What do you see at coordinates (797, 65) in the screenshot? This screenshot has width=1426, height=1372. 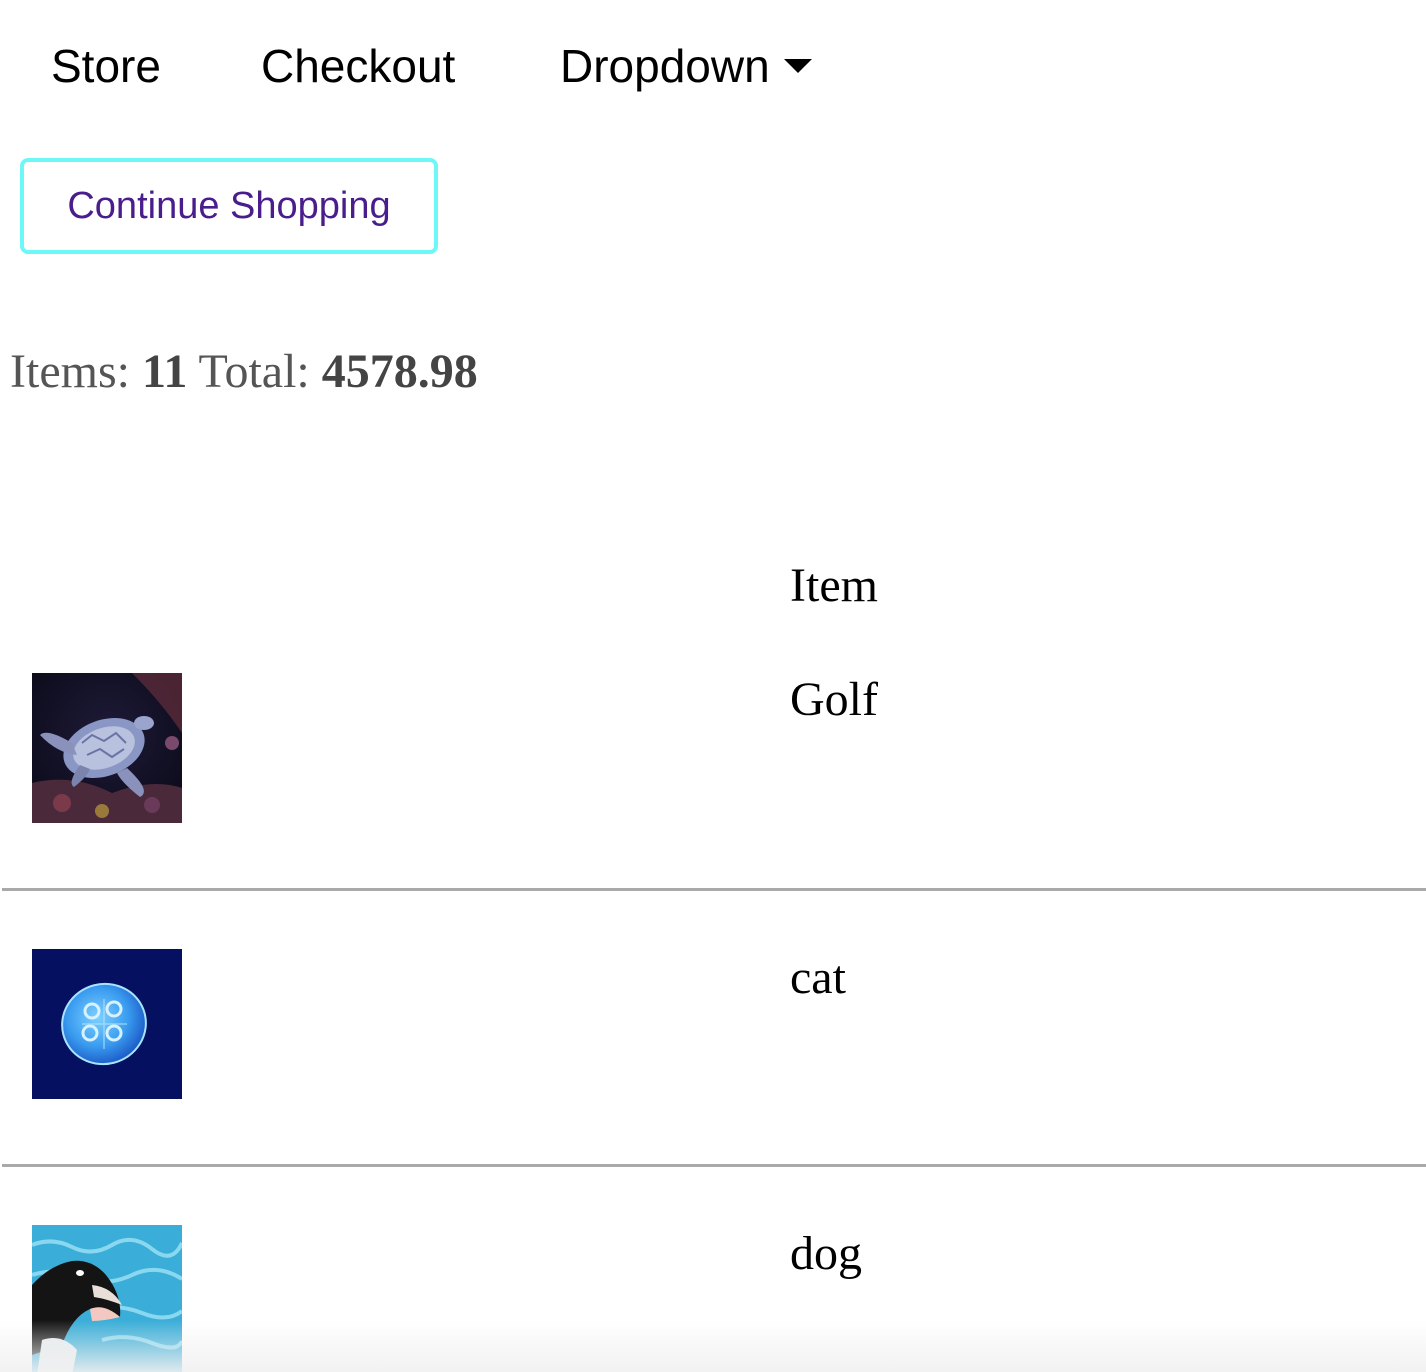 I see `caret-down-icon` at bounding box center [797, 65].